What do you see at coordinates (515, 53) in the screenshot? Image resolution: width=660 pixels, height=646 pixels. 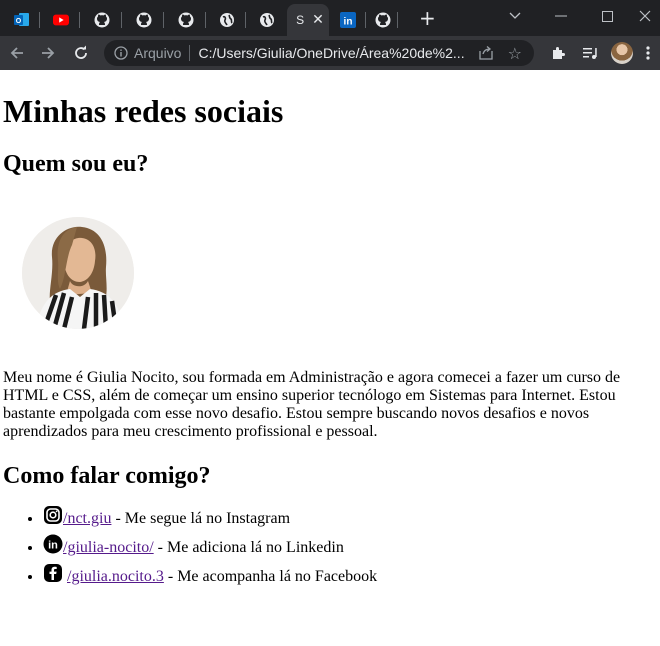 I see `bookmark-star-icon: ☆` at bounding box center [515, 53].